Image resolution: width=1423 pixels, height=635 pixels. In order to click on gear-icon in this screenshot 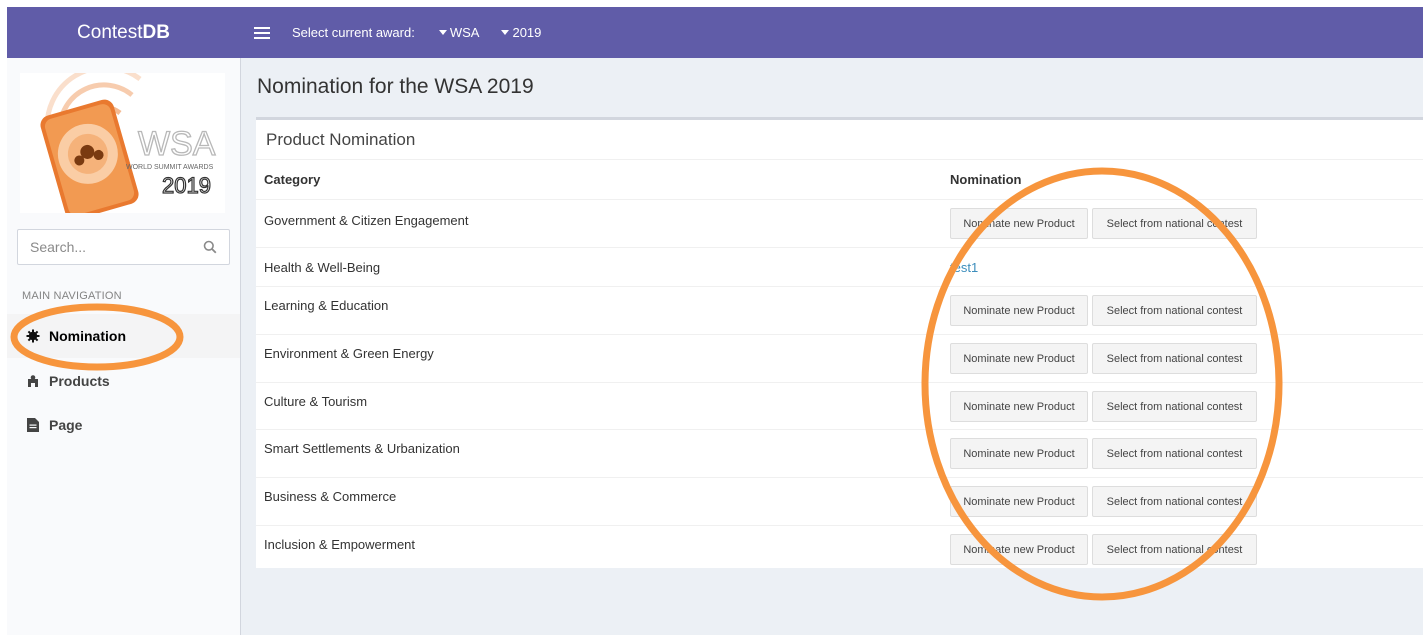, I will do `click(33, 336)`.